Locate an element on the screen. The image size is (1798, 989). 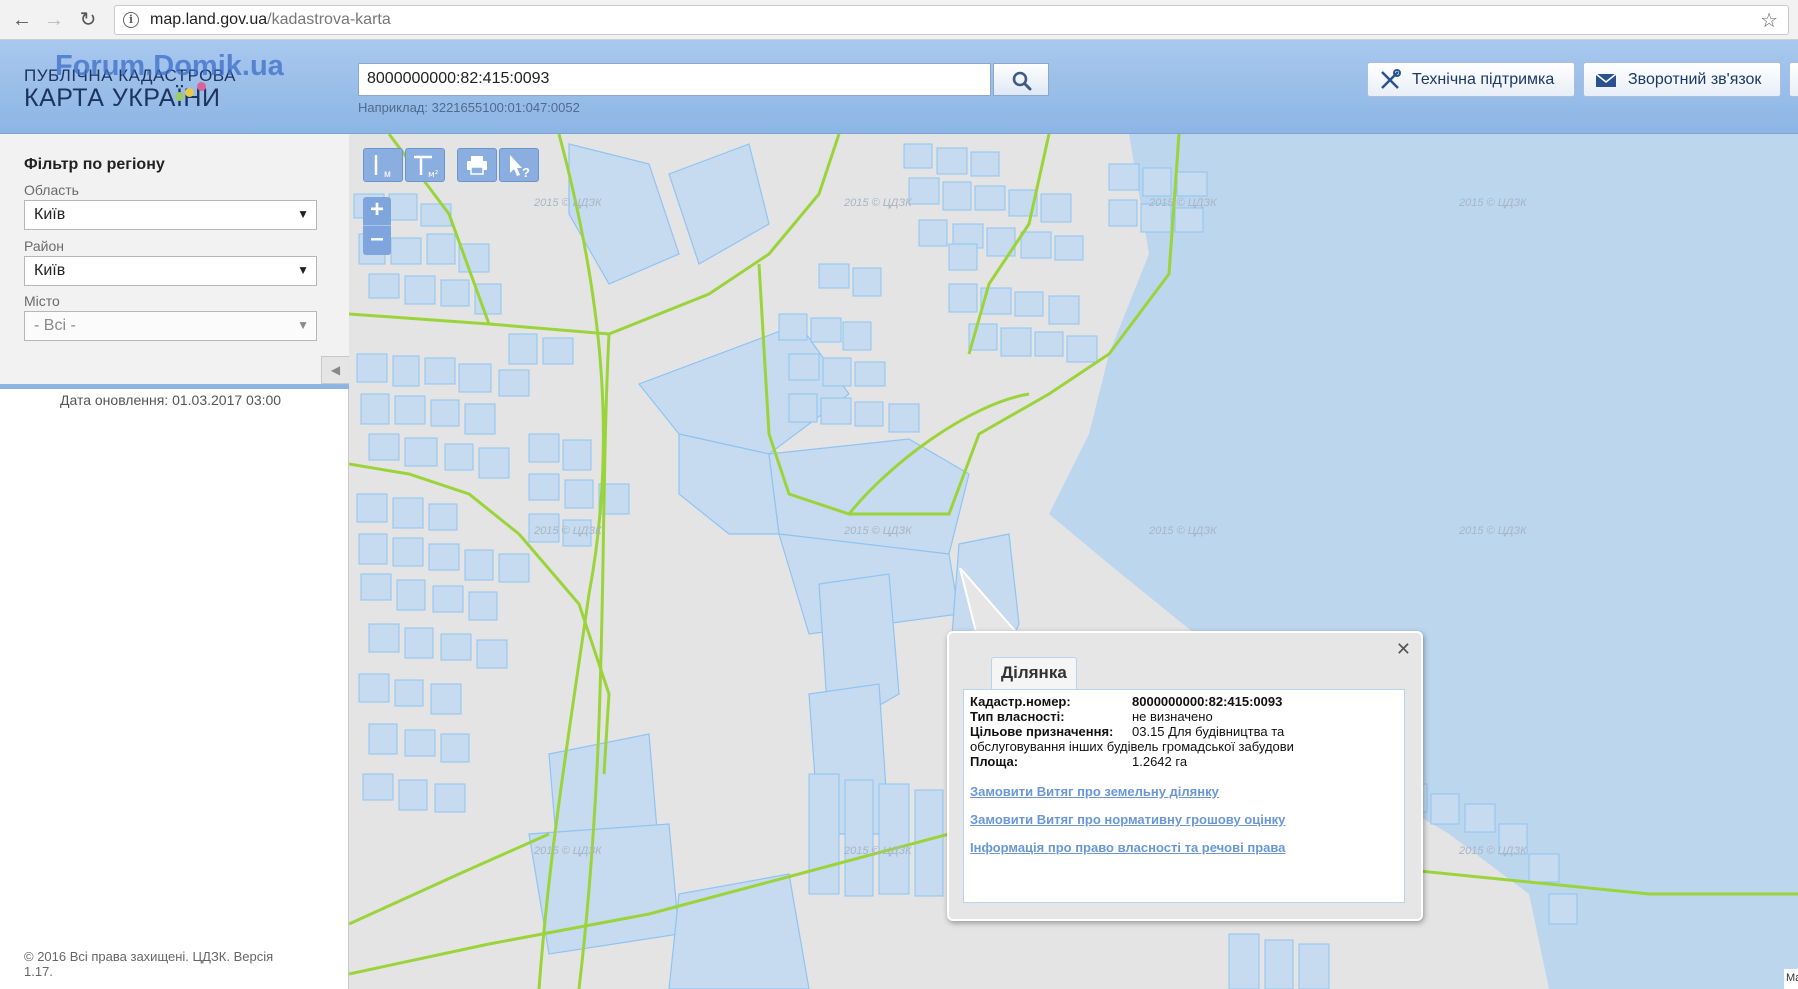
parcel-row-cadastral: Кадастр.номер: 8000000000:82:415:0093 is located at coordinates (1184, 701).